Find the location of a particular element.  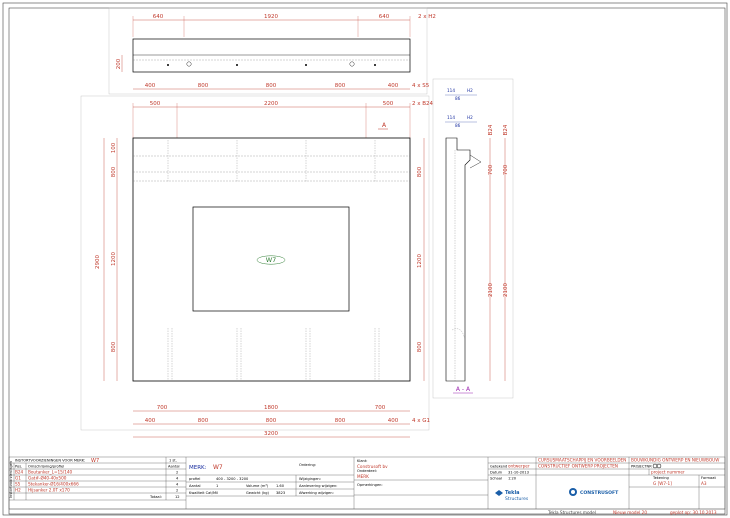

info-value-1: ontwerper is located at coordinates (519, 466).